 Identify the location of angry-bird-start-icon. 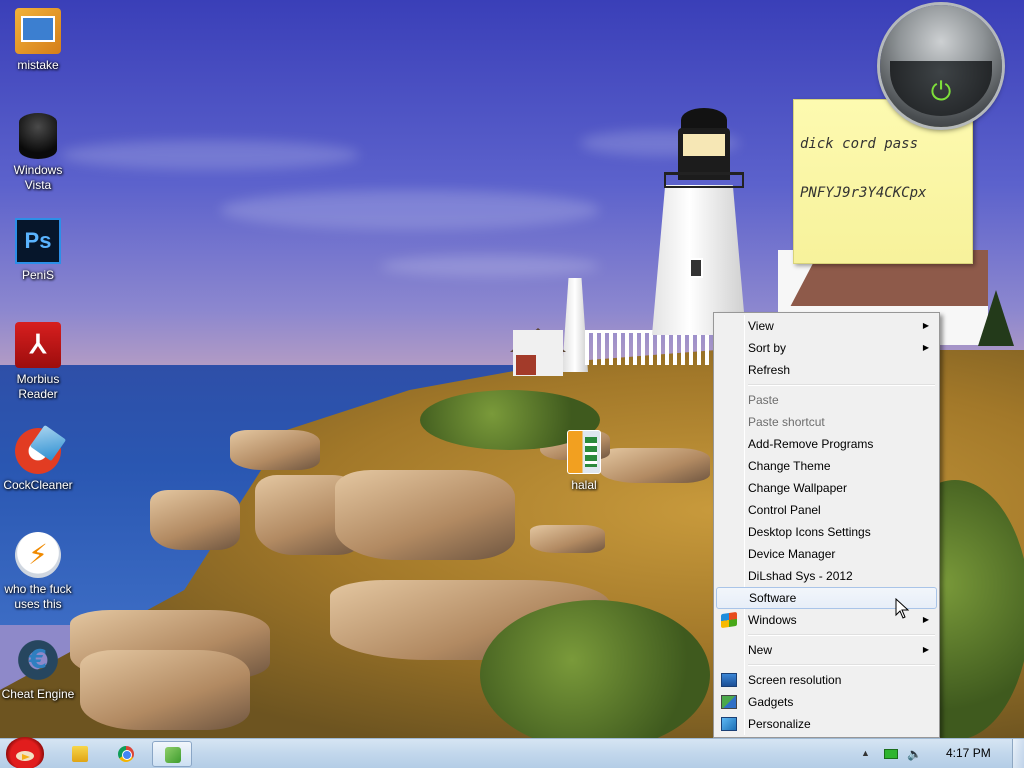
(25, 752).